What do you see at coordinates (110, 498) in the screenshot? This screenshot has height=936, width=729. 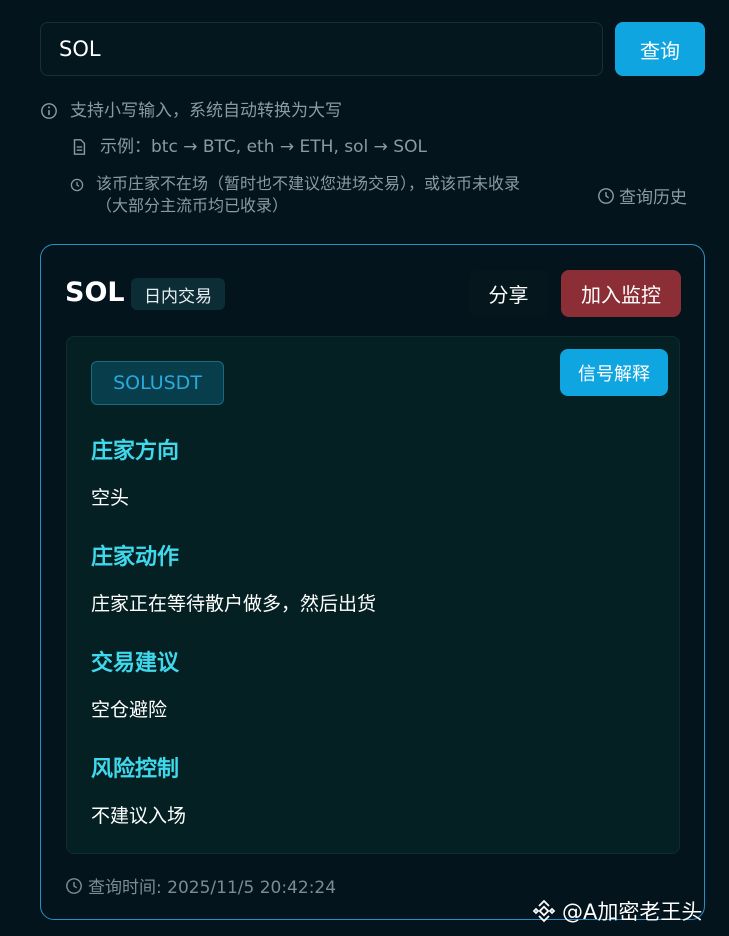 I see `dealer-direction-value: 空头` at bounding box center [110, 498].